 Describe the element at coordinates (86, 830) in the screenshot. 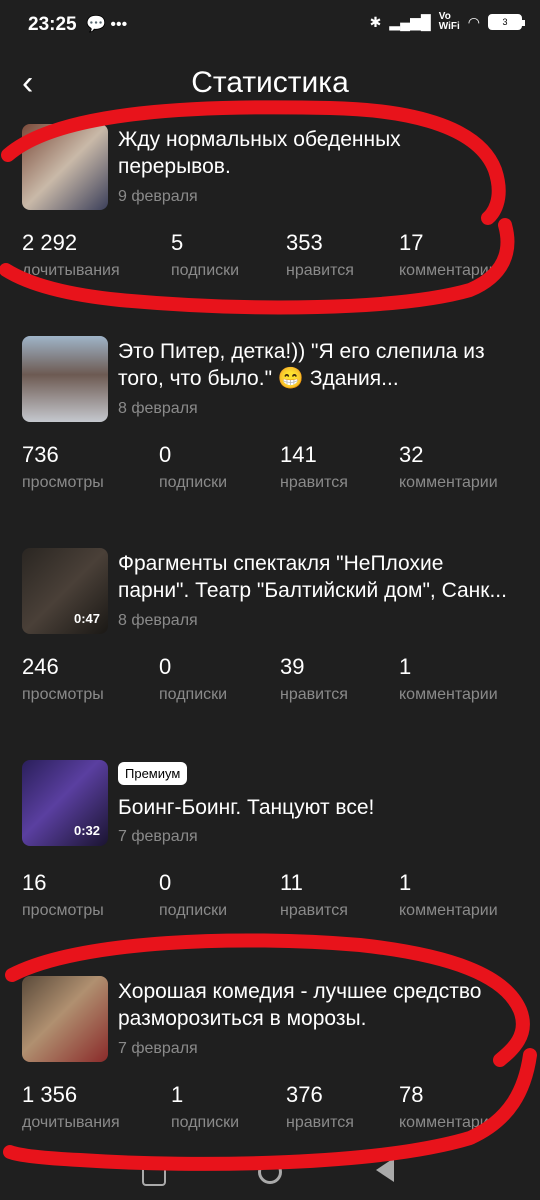

I see `video-duration: 0:32` at that location.